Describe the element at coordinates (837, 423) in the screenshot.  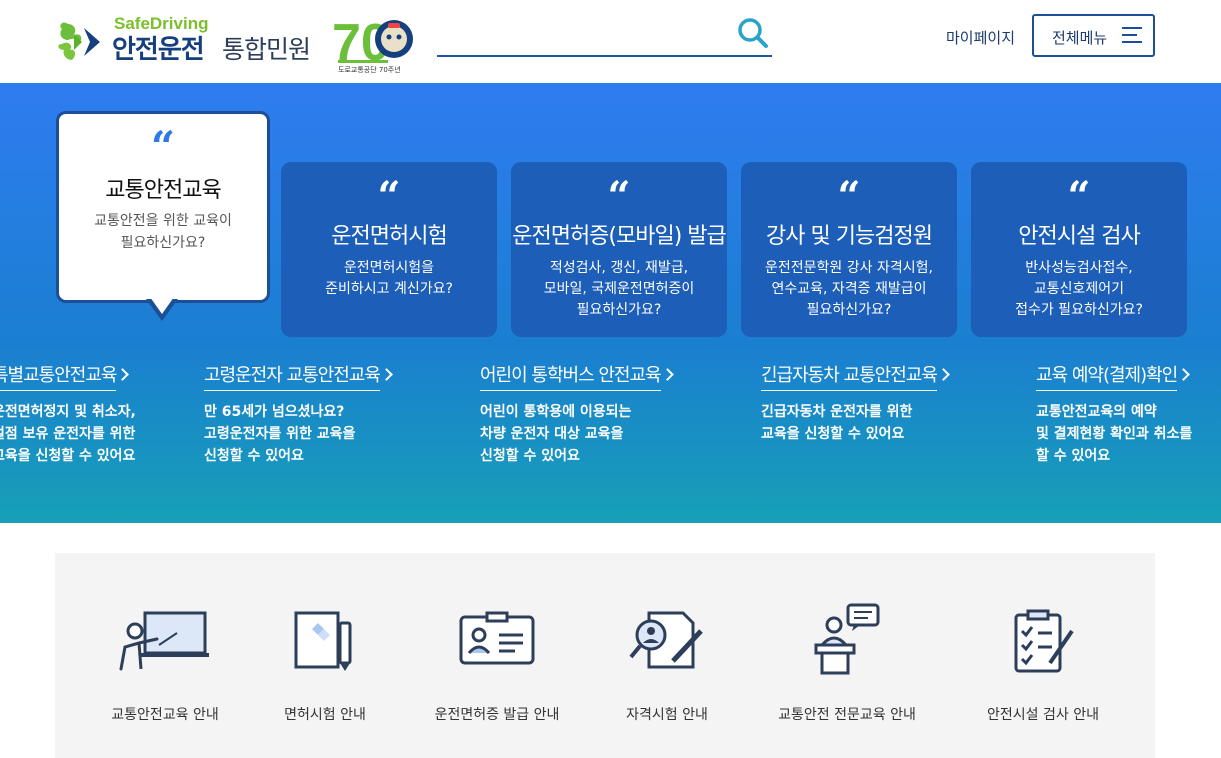
I see `link-desc: 긴급자동차 운전자를 위한 교육을 신청할 수 있어요` at that location.